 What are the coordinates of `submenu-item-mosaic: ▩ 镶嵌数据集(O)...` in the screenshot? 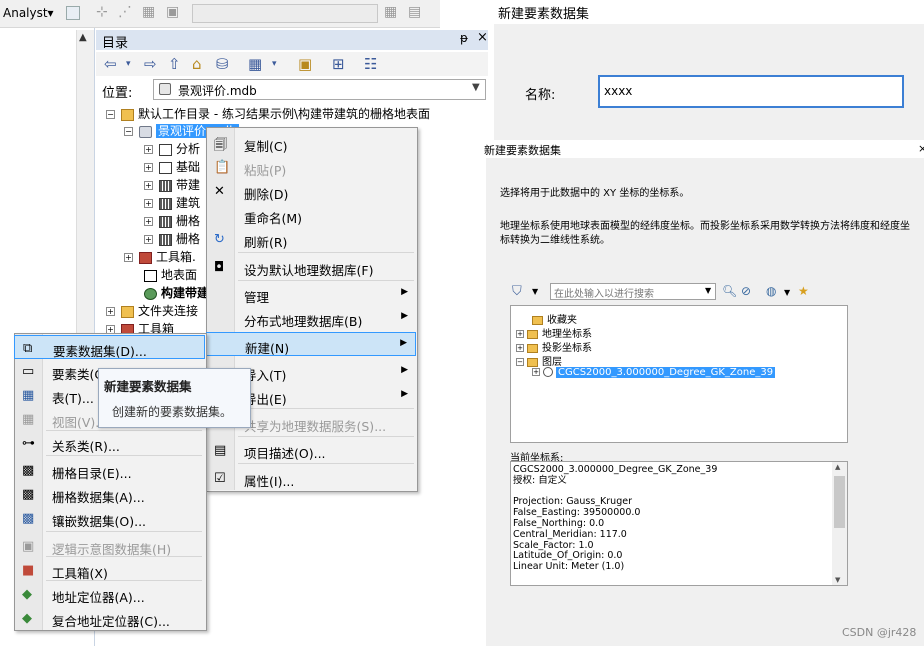 It's located at (109, 518).